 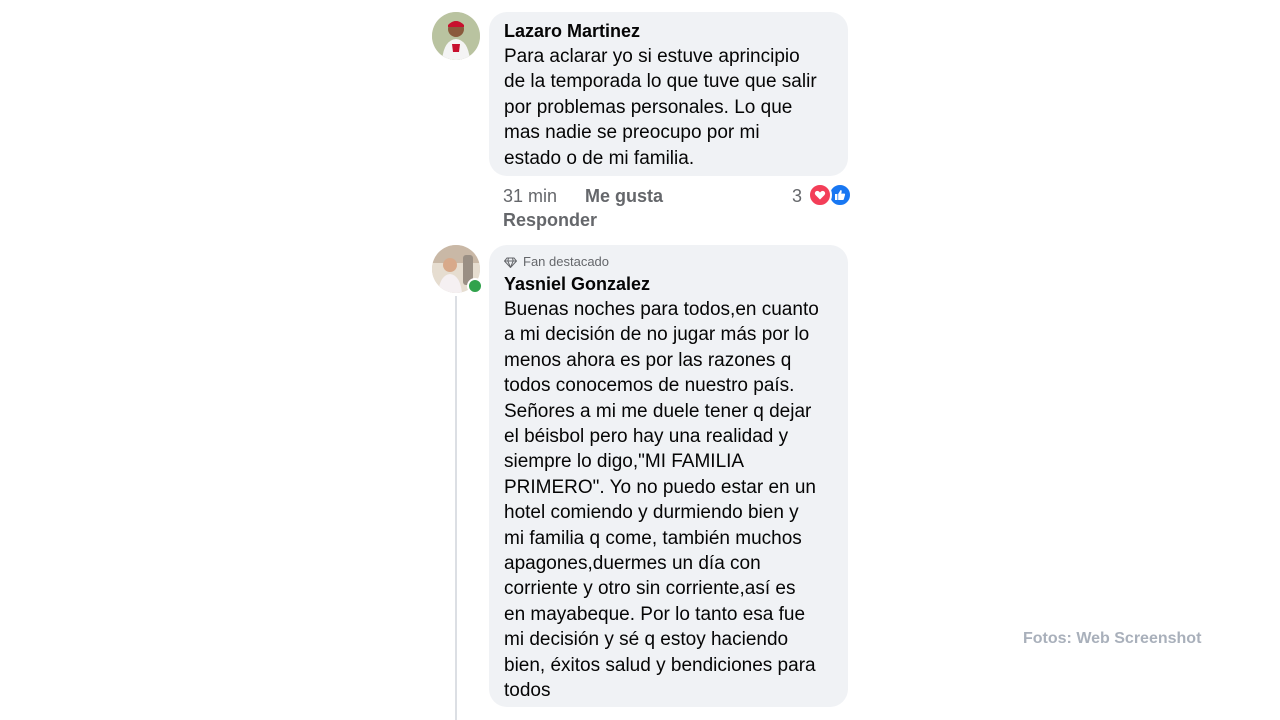 What do you see at coordinates (475, 286) in the screenshot?
I see `online-status-indicator` at bounding box center [475, 286].